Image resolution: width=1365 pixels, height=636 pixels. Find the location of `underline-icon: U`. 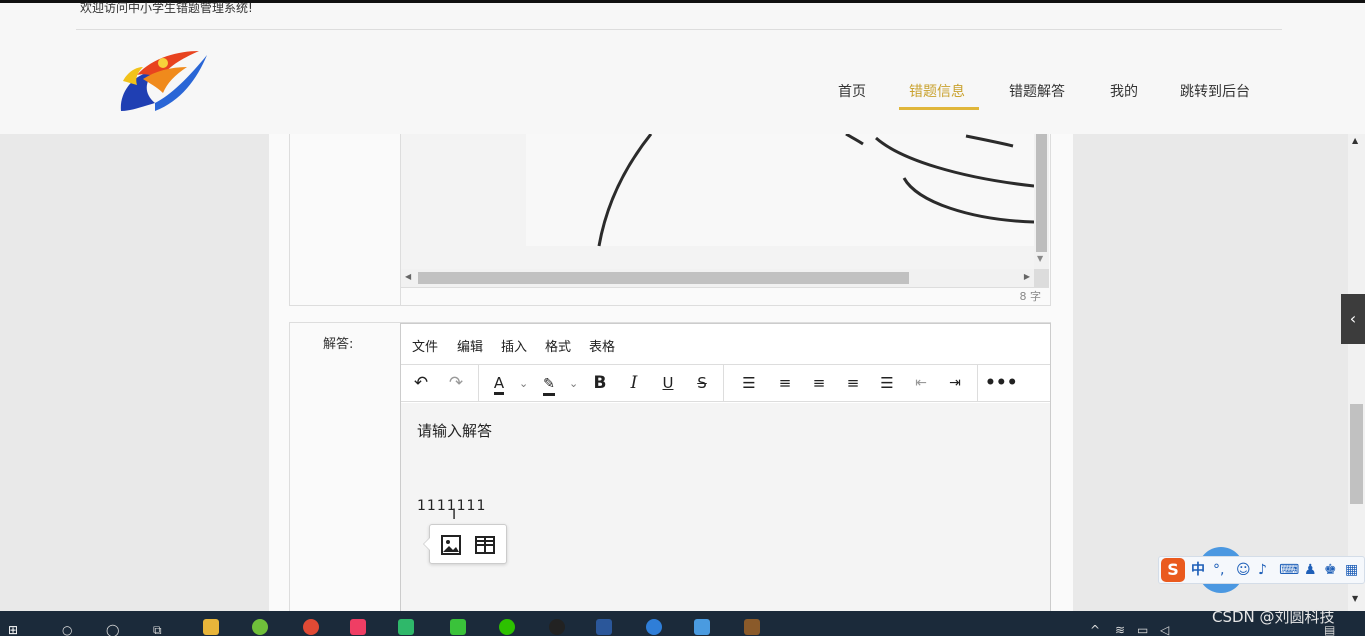

underline-icon: U is located at coordinates (668, 383).